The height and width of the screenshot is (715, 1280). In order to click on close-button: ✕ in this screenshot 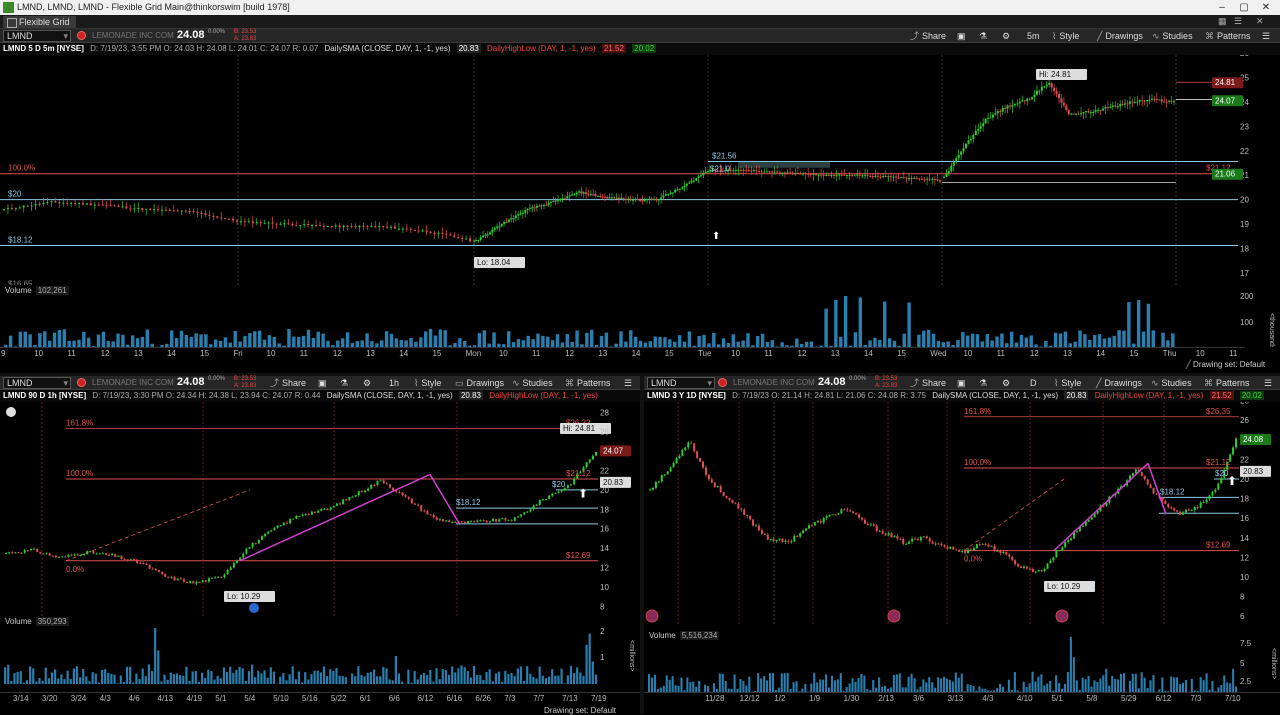, I will do `click(1266, 7)`.